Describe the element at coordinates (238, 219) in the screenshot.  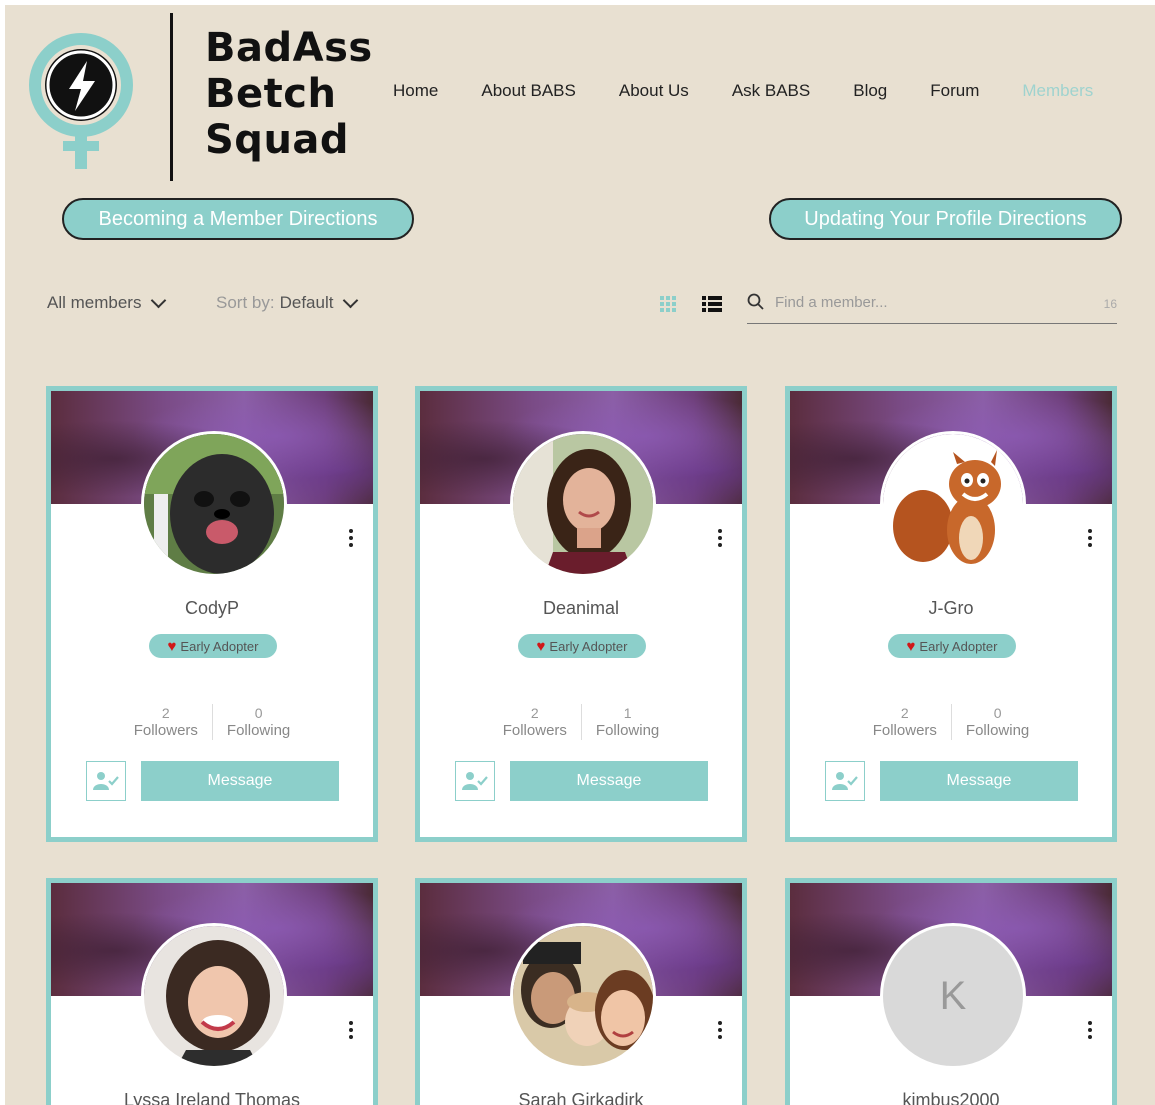
I see `becoming-member-button: Becoming a Member Directions` at that location.